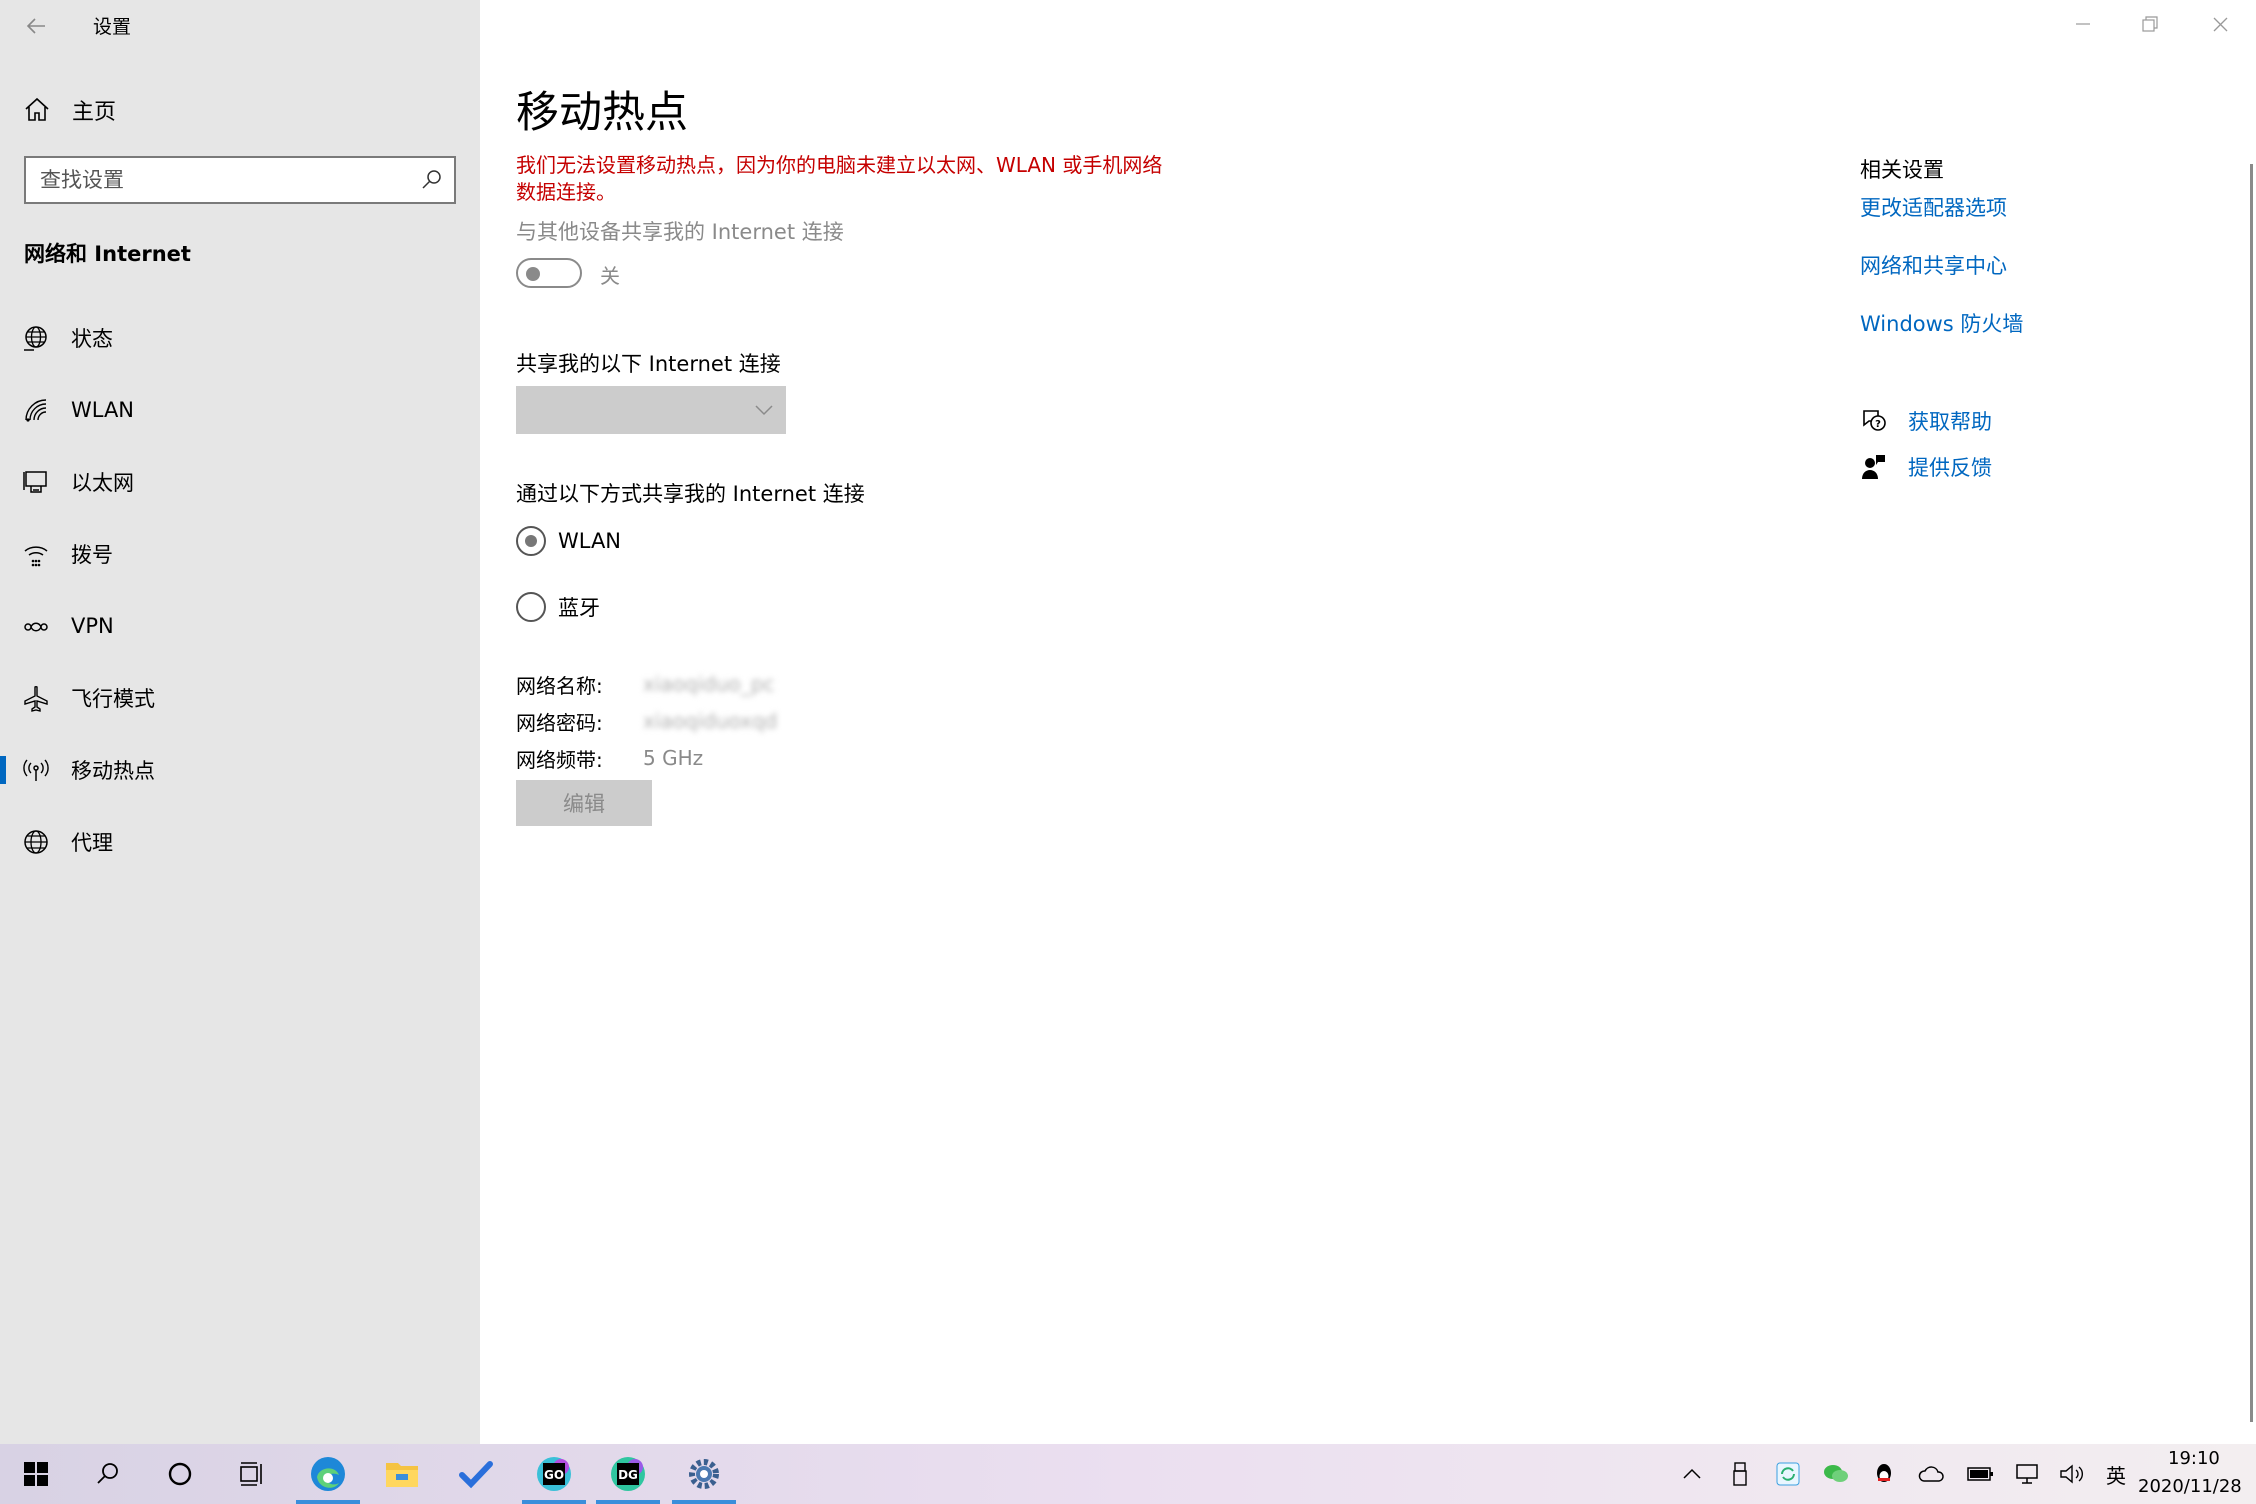  What do you see at coordinates (432, 180) in the screenshot?
I see `search-icon` at bounding box center [432, 180].